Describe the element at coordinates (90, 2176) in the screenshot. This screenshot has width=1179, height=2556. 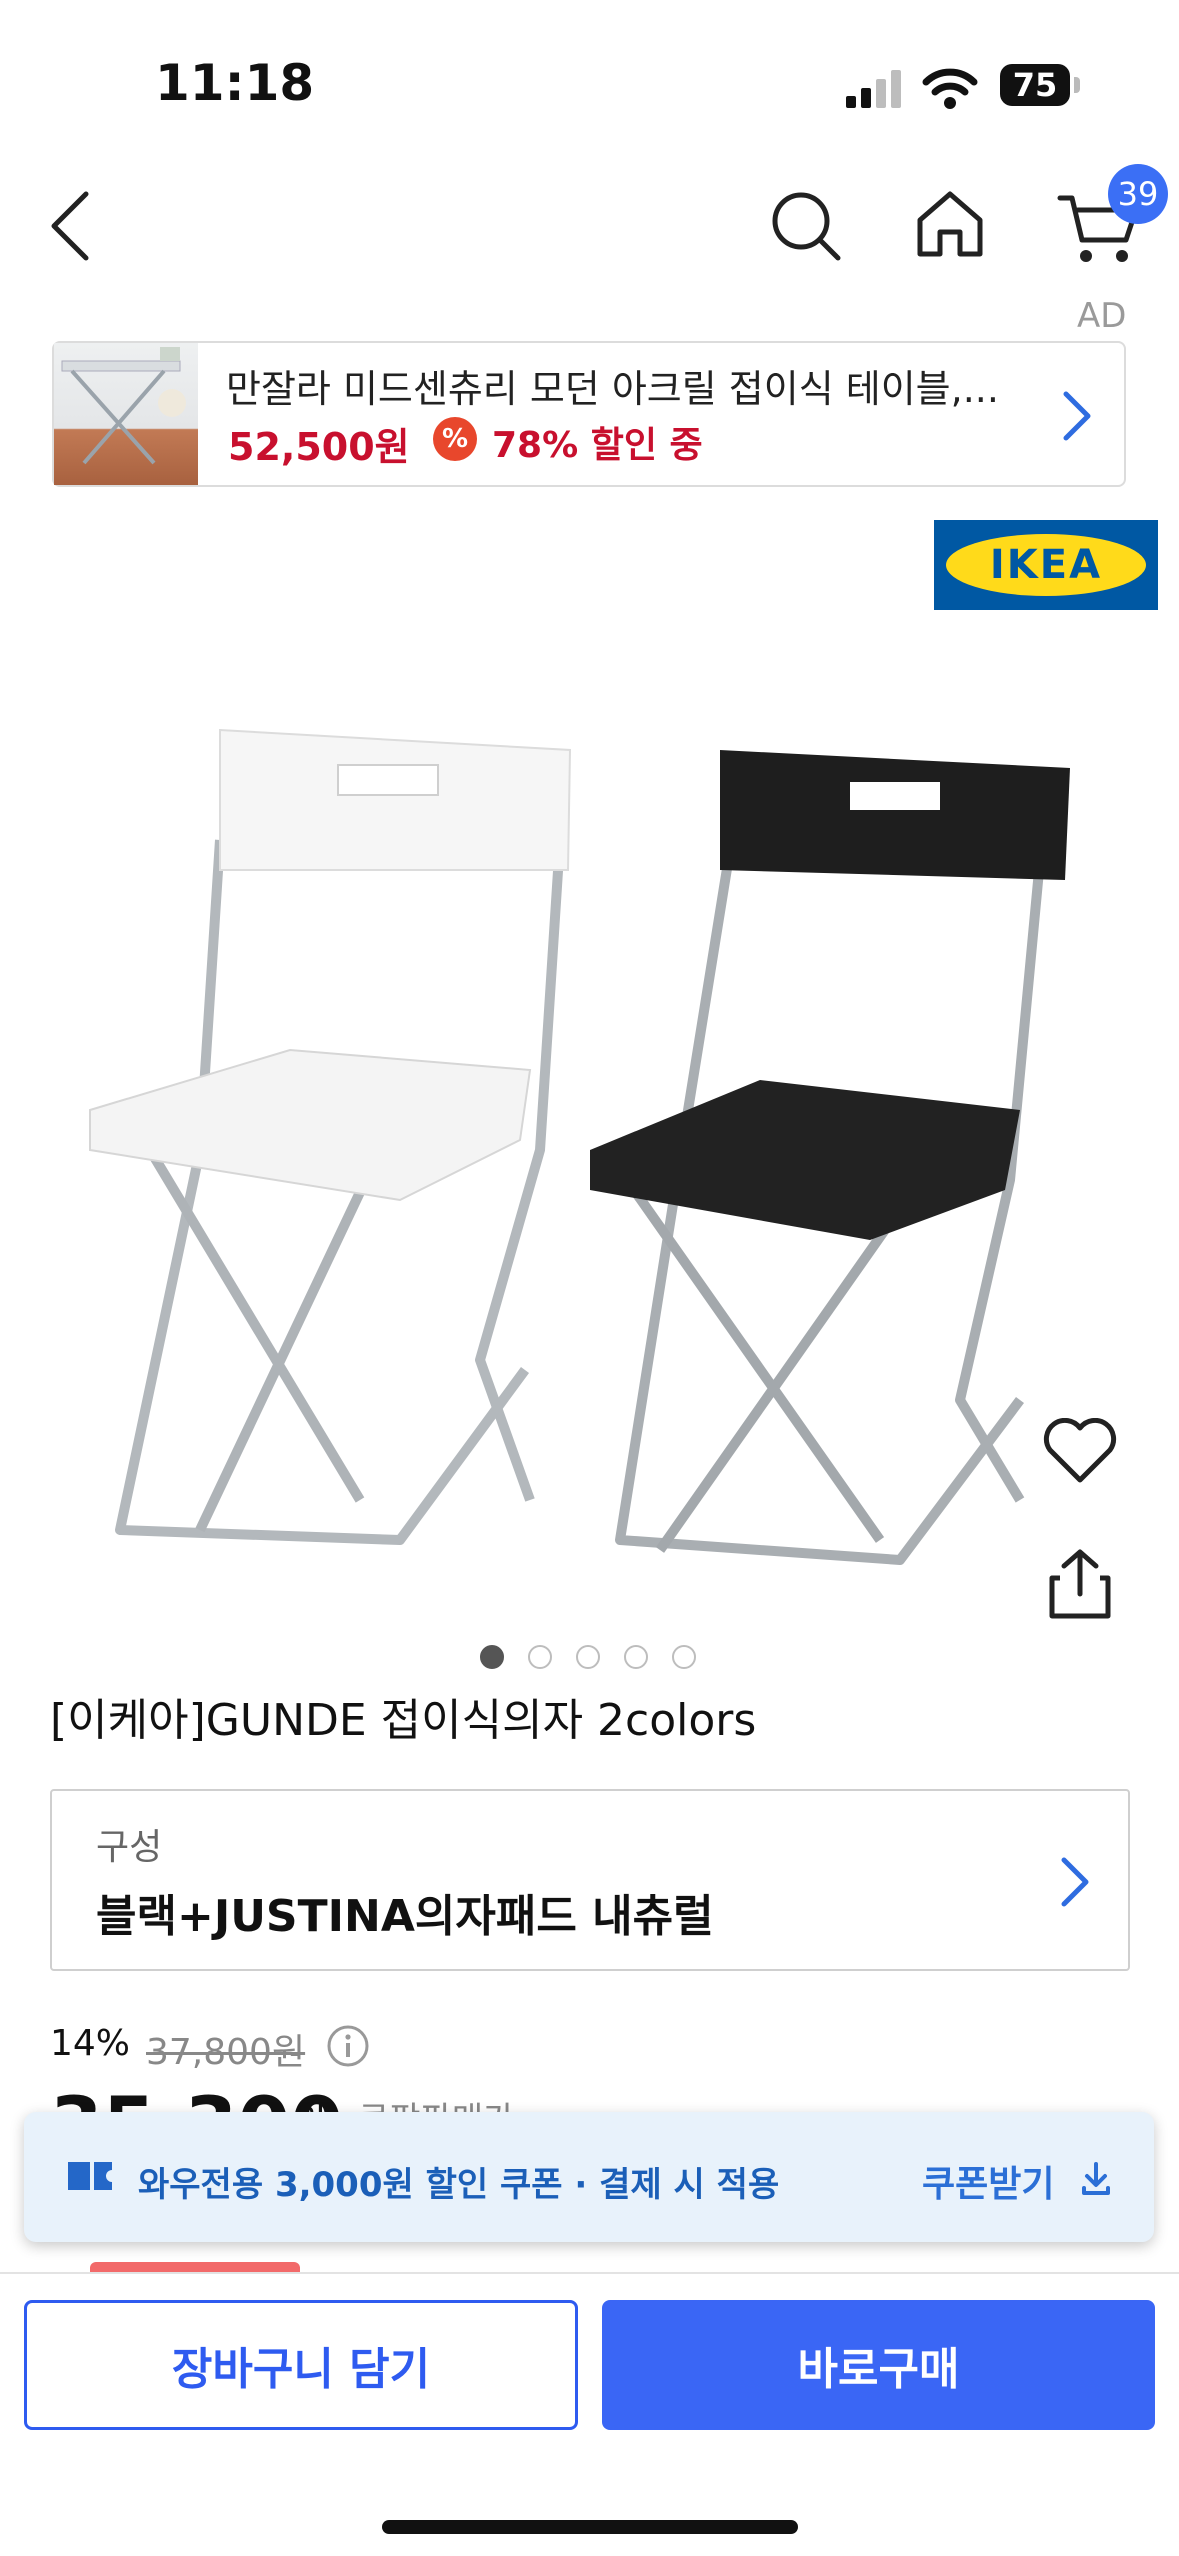
I see `coupon-icon` at that location.